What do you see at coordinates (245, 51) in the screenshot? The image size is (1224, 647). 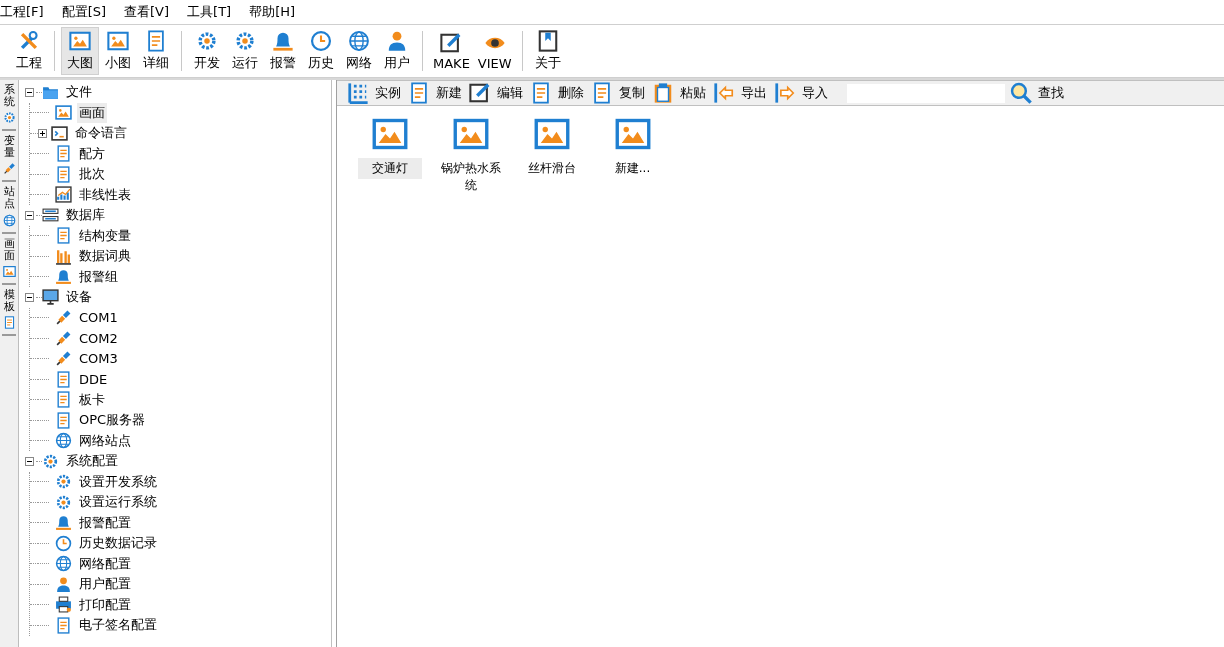 I see `toolbar-button: 运行` at bounding box center [245, 51].